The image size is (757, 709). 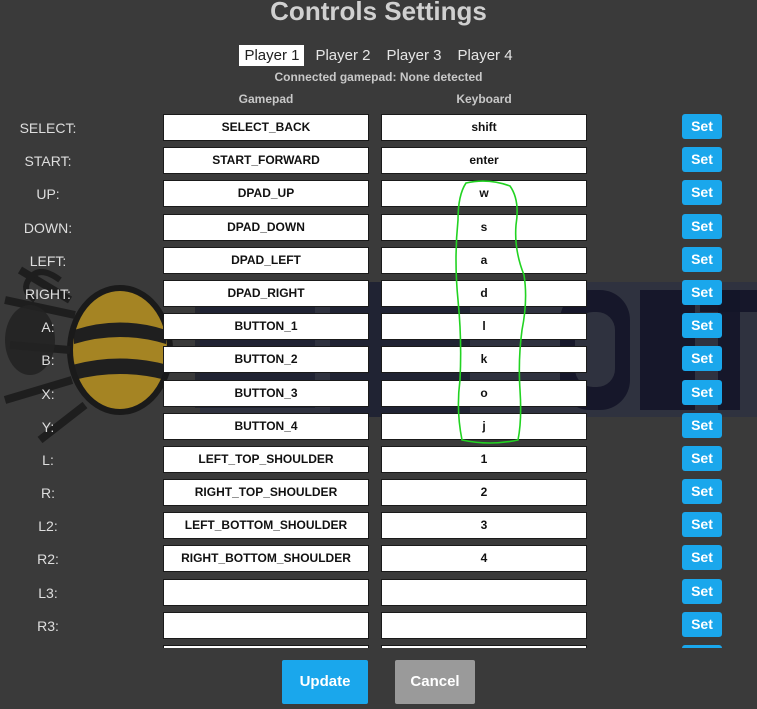 I want to click on gamepad-binding-field: START_FORWARD, so click(x=266, y=161).